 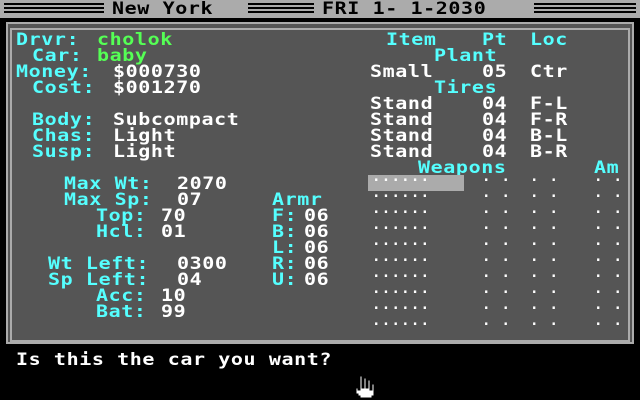 I want to click on title-stripes-middle, so click(x=281, y=9).